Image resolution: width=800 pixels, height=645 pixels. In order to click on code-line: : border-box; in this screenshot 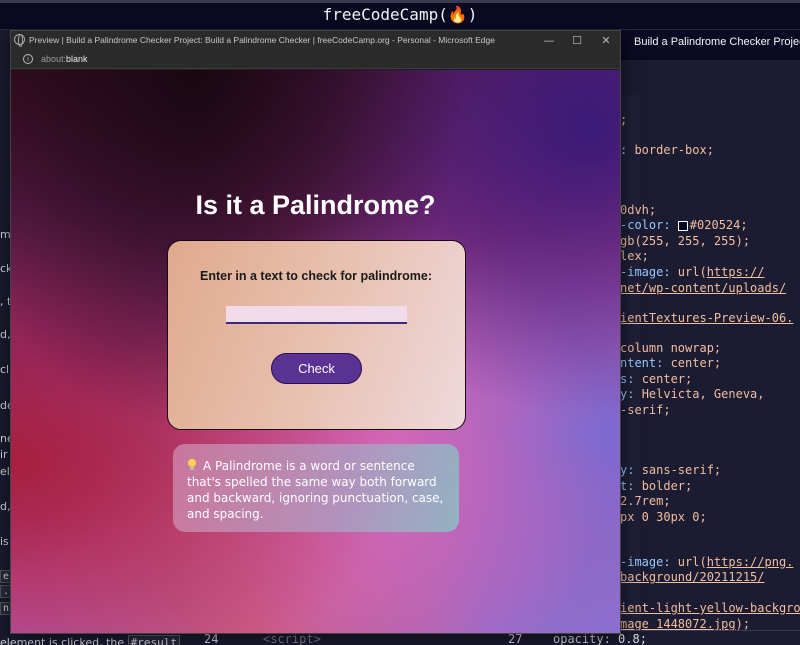, I will do `click(667, 150)`.